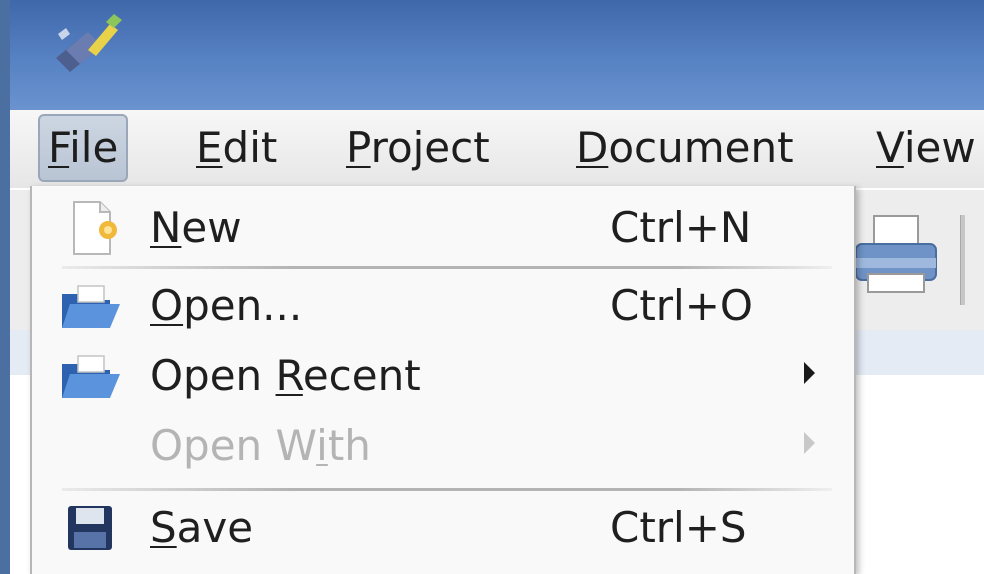  I want to click on menu-item-open-recent: Open Recent, so click(443, 376).